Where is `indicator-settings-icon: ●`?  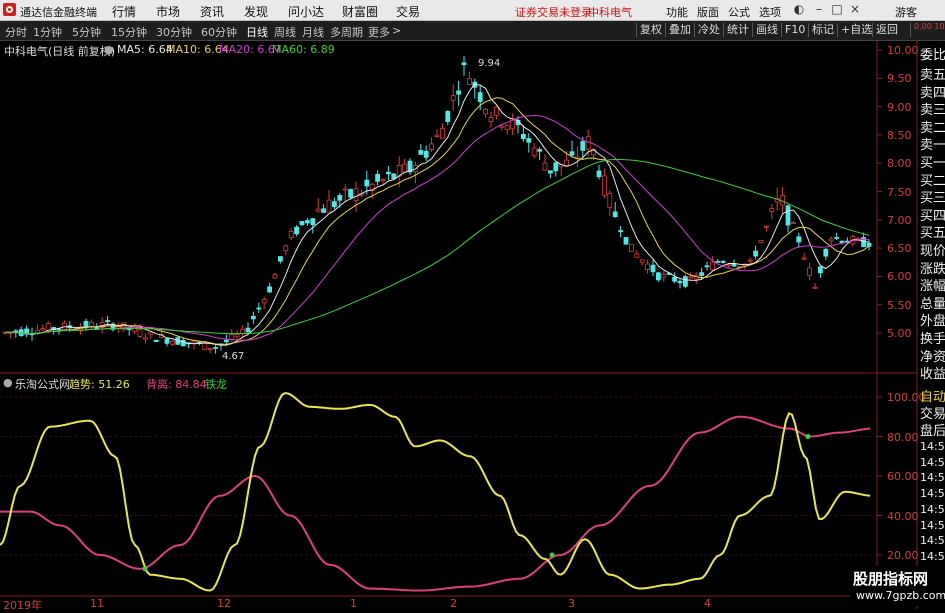
indicator-settings-icon: ● is located at coordinates (8, 382).